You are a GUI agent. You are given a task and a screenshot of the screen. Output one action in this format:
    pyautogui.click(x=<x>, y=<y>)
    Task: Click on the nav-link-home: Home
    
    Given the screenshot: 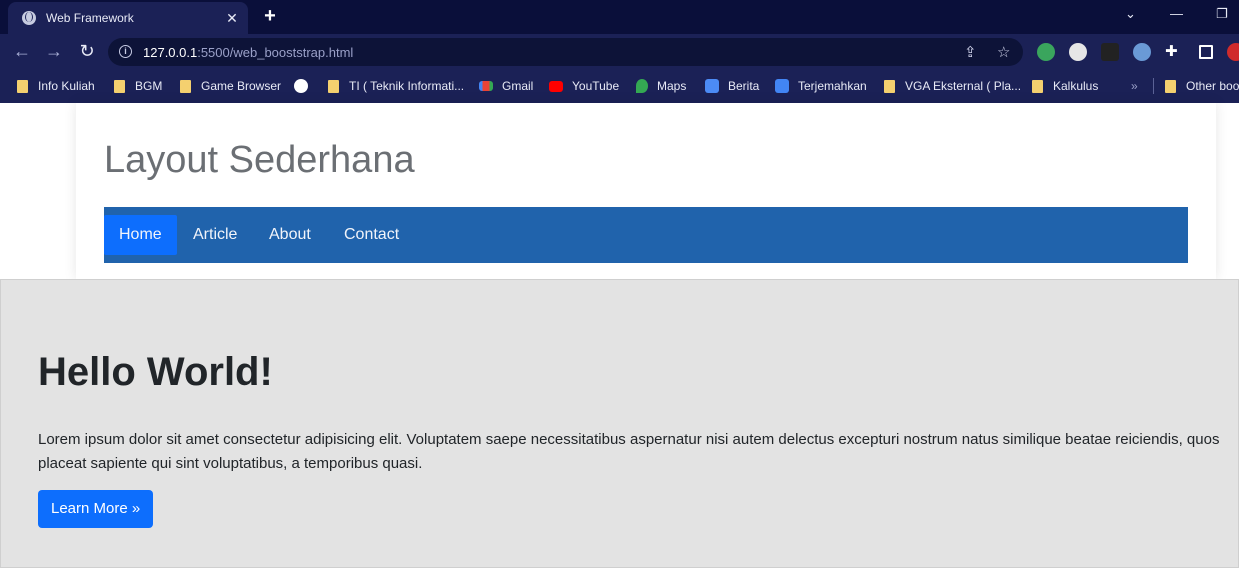 What is the action you would take?
    pyautogui.click(x=140, y=235)
    